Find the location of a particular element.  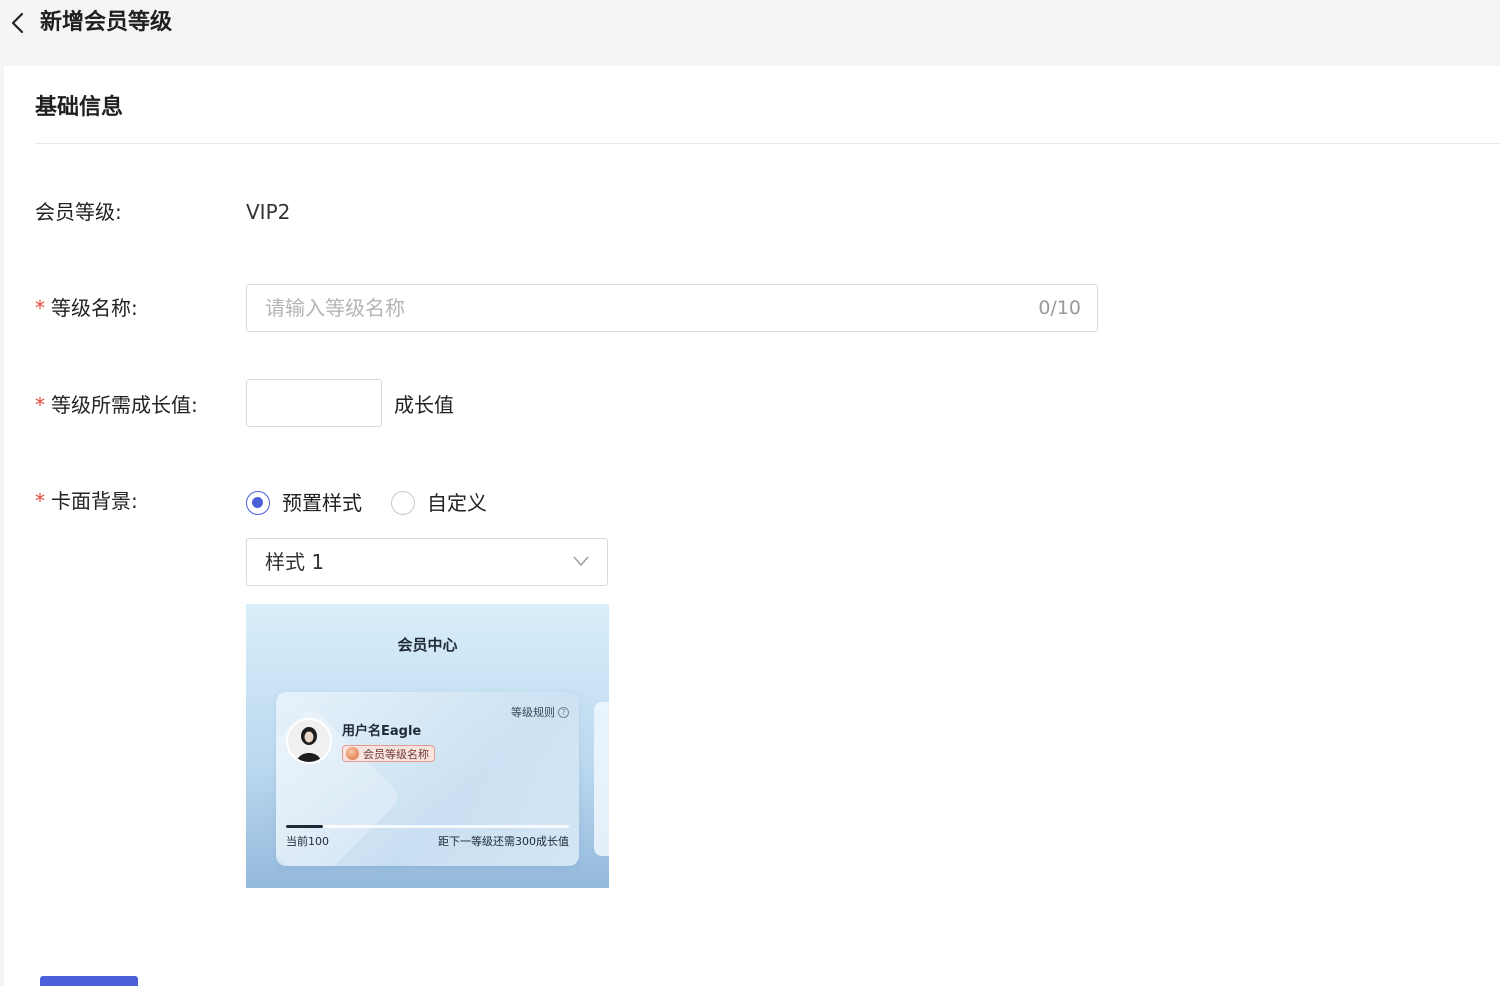

avatar-icon is located at coordinates (309, 741).